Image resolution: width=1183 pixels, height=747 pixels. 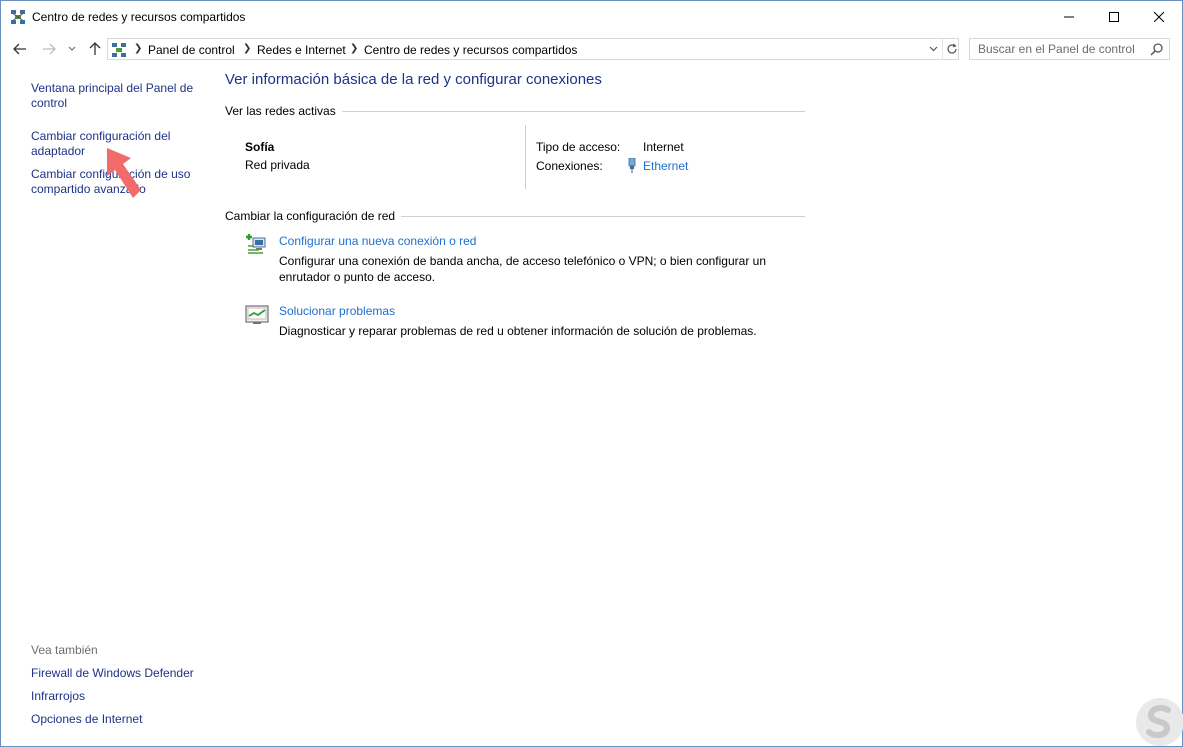 I want to click on arrow-up-icon, so click(x=95, y=48).